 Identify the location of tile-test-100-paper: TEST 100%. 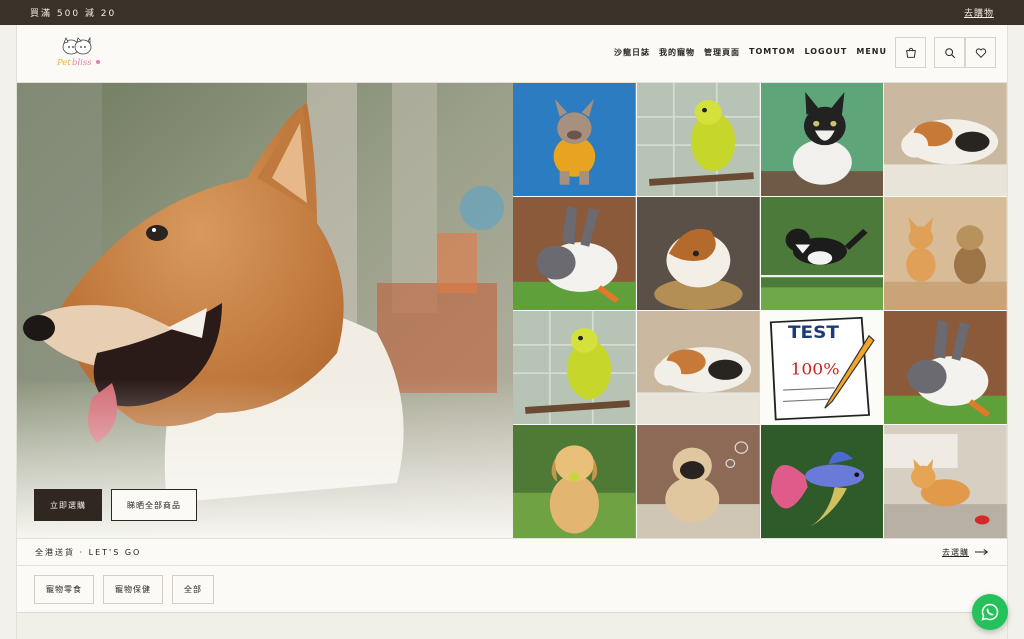
(822, 367).